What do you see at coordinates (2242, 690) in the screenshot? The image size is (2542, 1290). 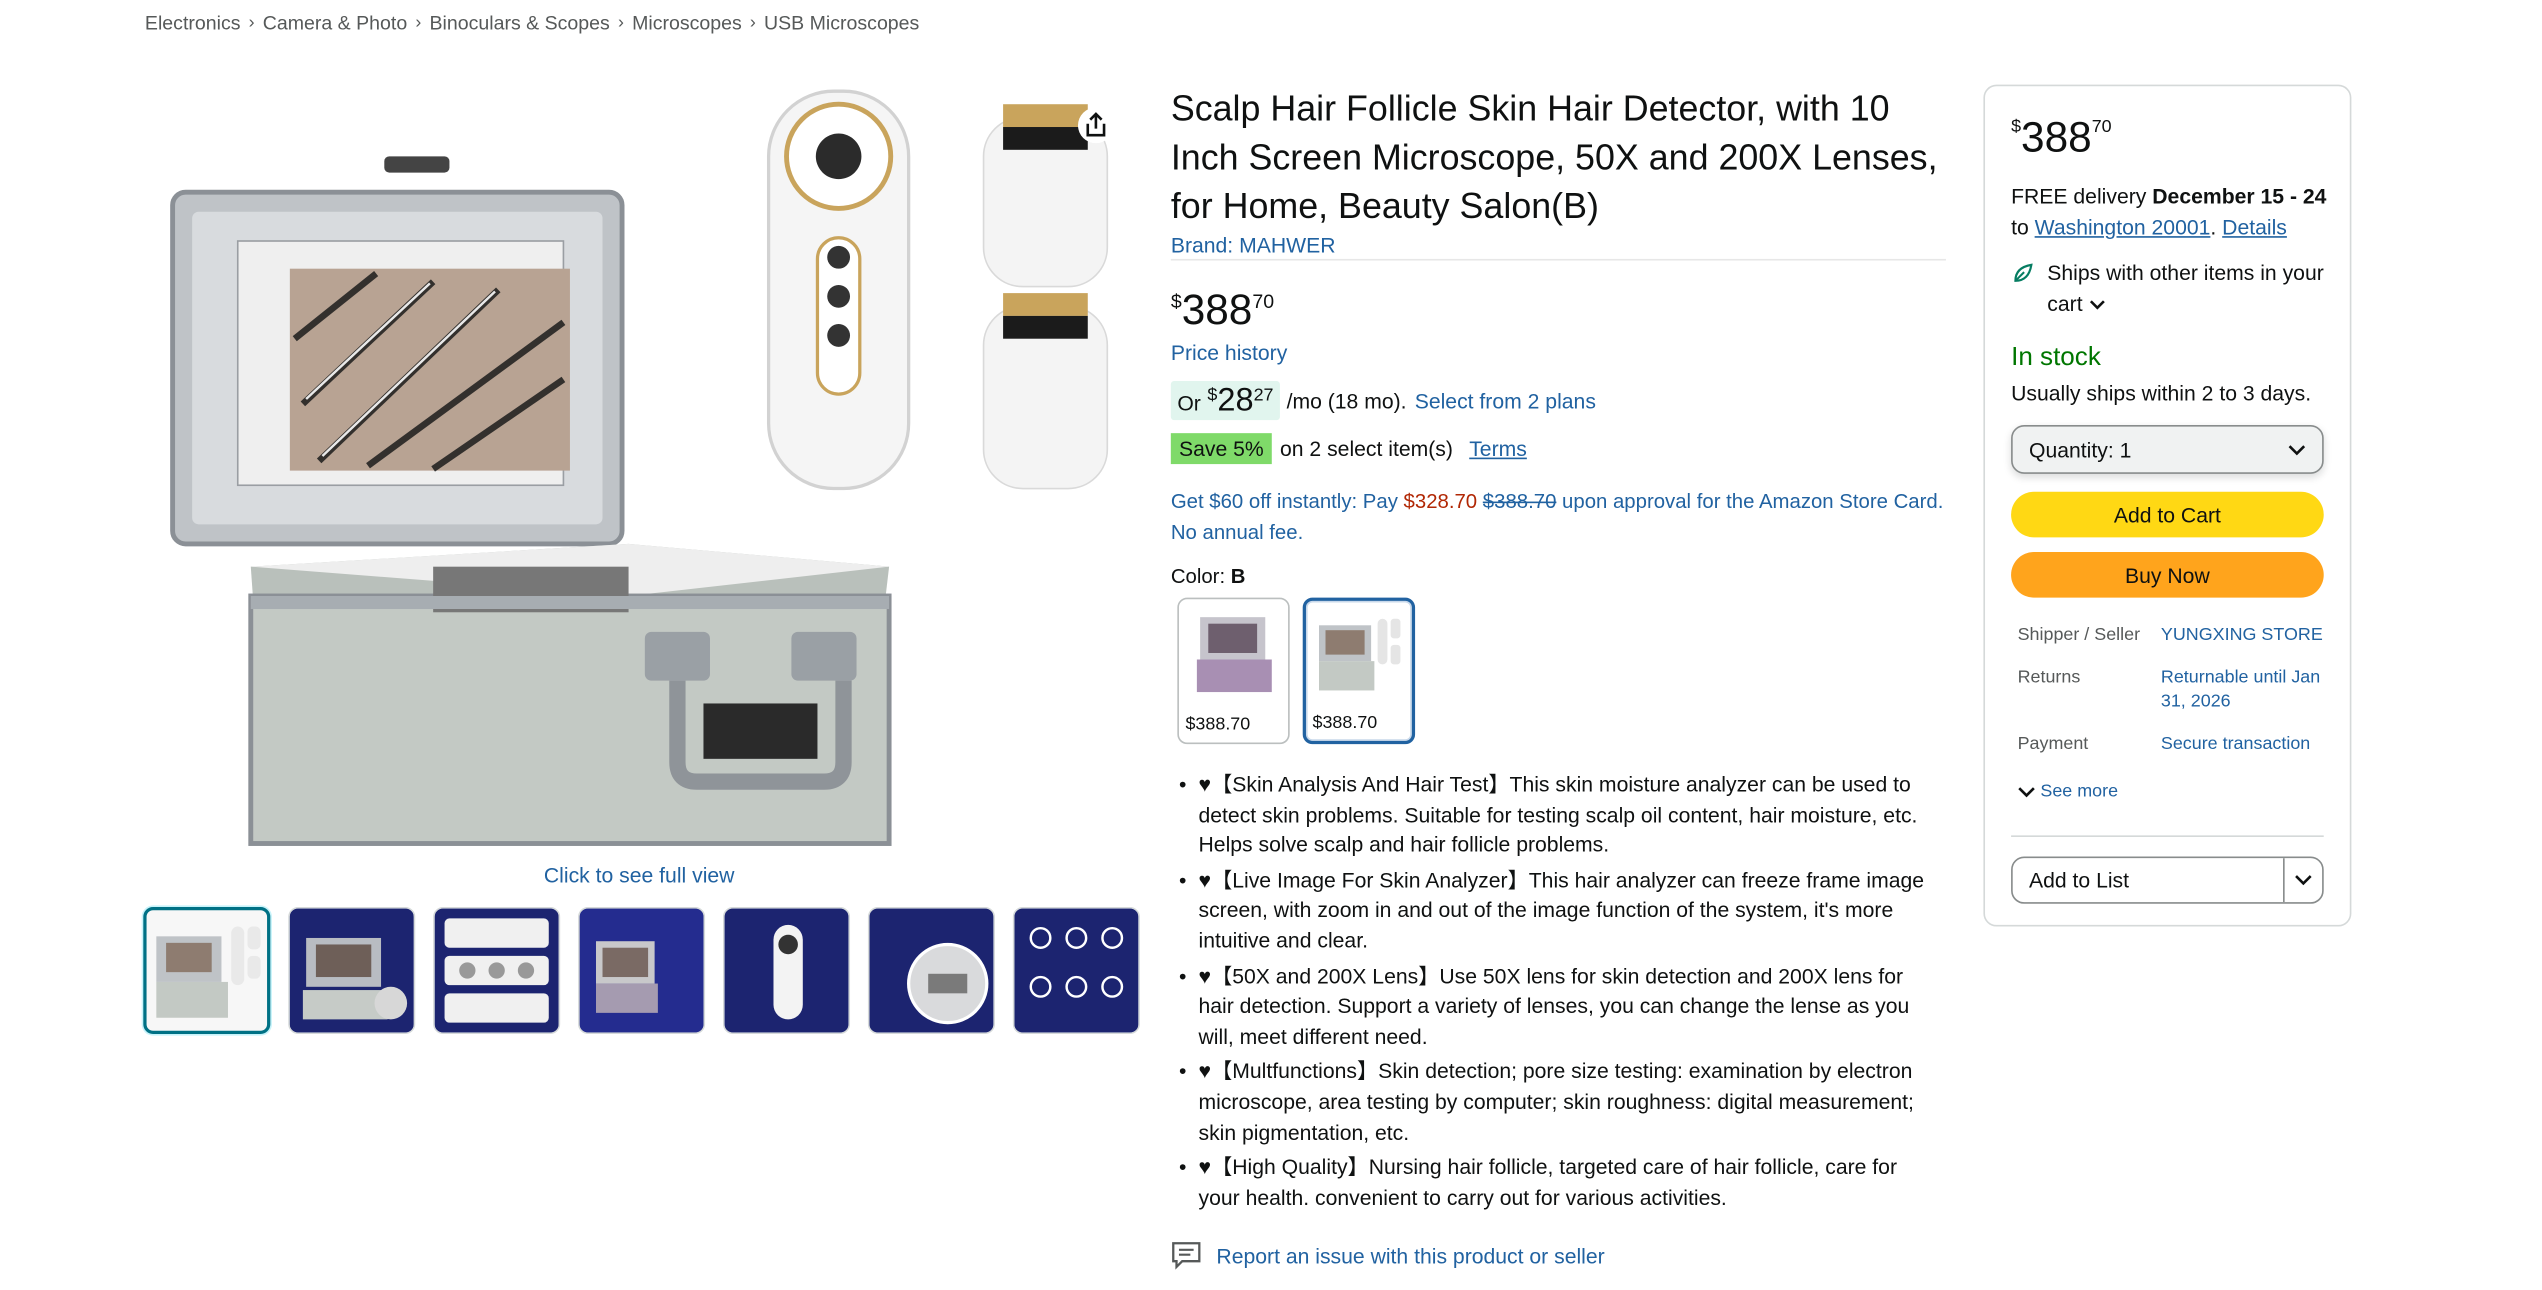 I see `returns-link: Returnable until Jan 31, 2026` at bounding box center [2242, 690].